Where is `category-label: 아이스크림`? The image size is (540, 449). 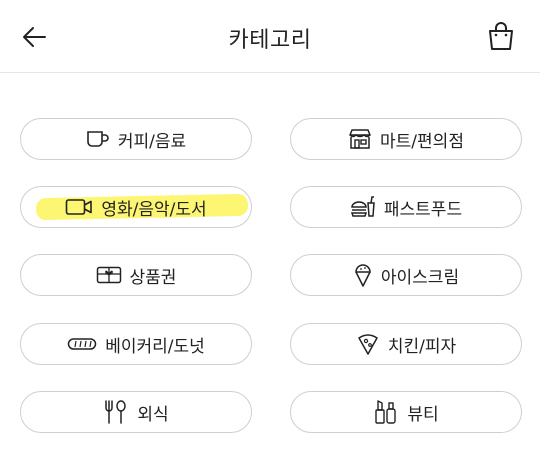 category-label: 아이스크림 is located at coordinates (420, 277).